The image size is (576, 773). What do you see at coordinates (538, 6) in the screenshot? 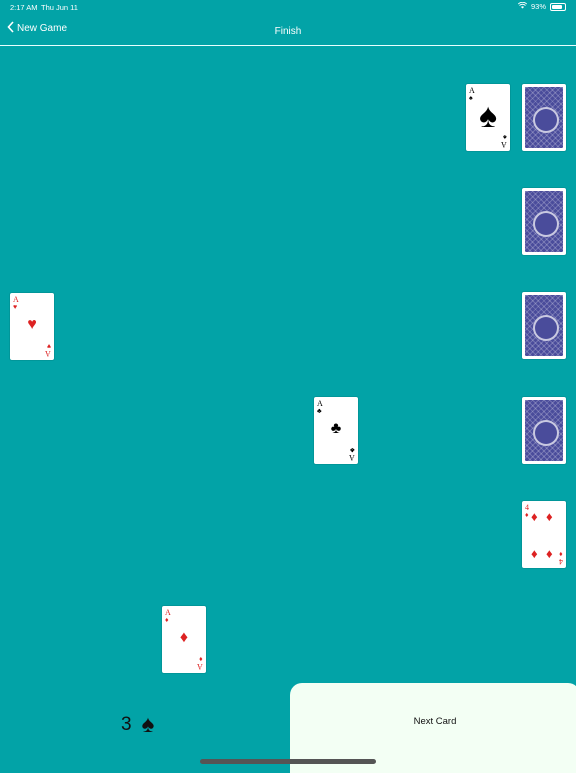
I see `battery-percent: 93%` at bounding box center [538, 6].